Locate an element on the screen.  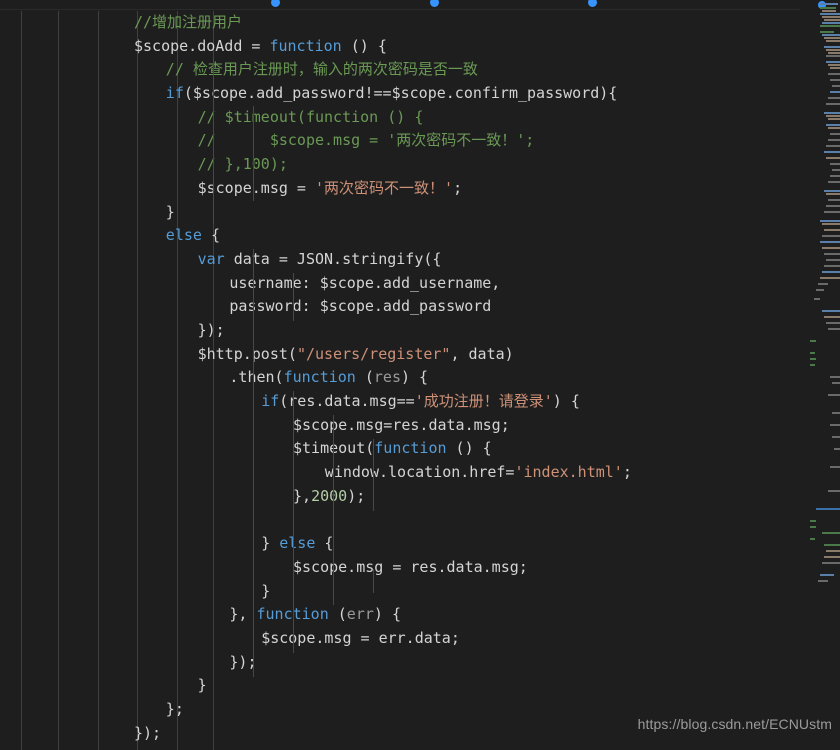
code-line: window.location.href='index.html'; is located at coordinates (400, 473).